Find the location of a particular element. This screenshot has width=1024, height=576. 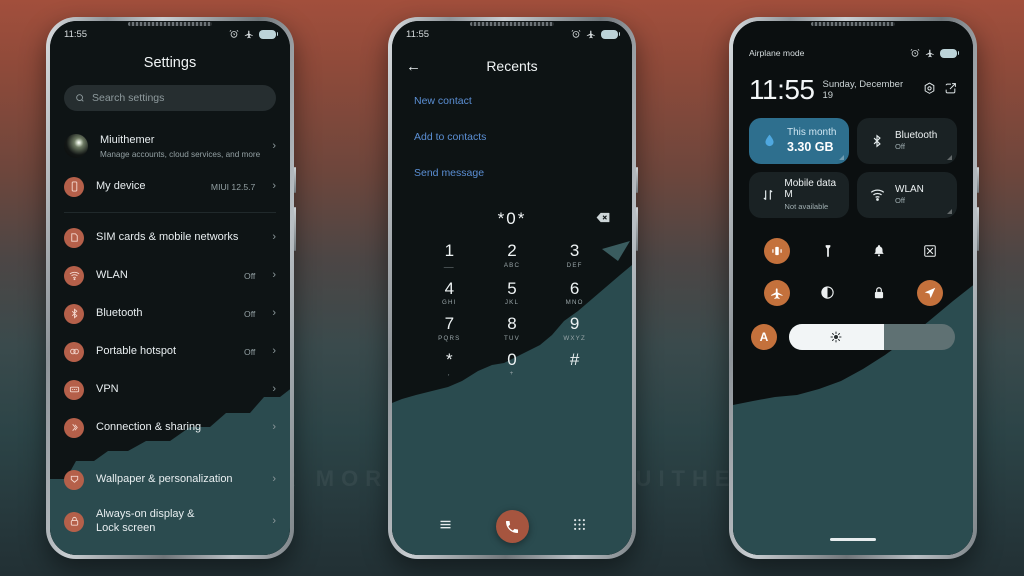

list-gap is located at coordinates (170, 454).